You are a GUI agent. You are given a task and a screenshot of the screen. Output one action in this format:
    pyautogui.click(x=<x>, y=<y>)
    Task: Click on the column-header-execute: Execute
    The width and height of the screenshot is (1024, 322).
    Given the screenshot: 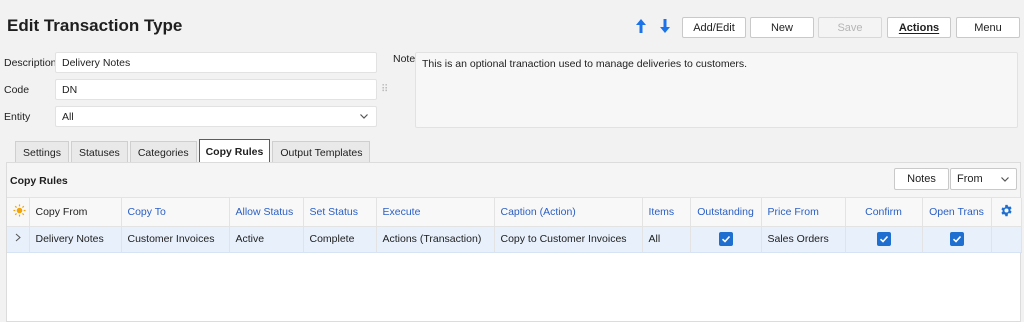 What is the action you would take?
    pyautogui.click(x=435, y=212)
    